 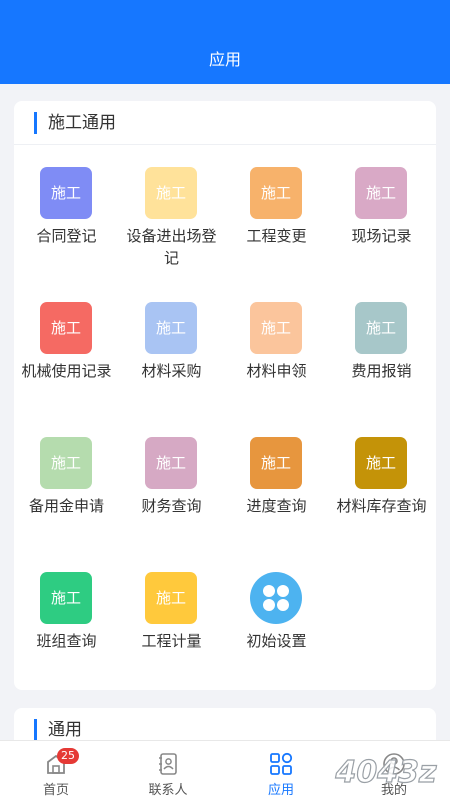 I want to click on apps-grid-icon, so click(x=281, y=763).